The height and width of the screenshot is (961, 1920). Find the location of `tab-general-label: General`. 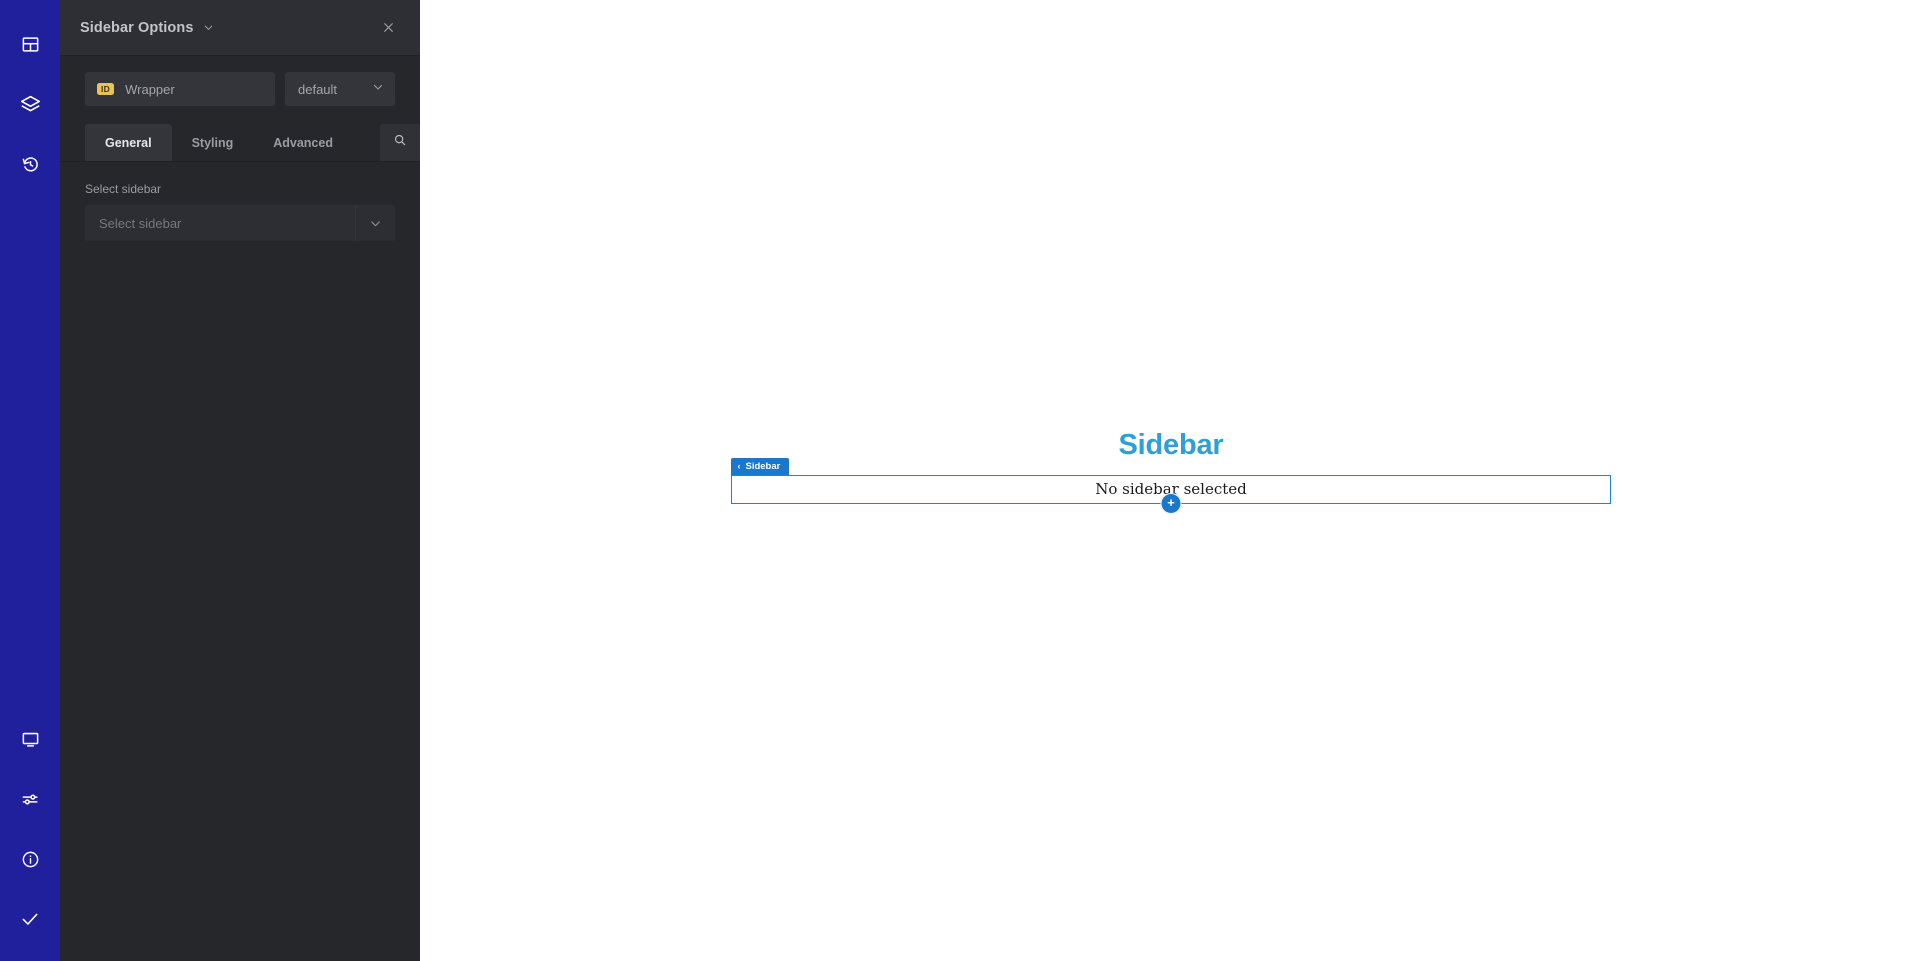

tab-general-label: General is located at coordinates (128, 142).